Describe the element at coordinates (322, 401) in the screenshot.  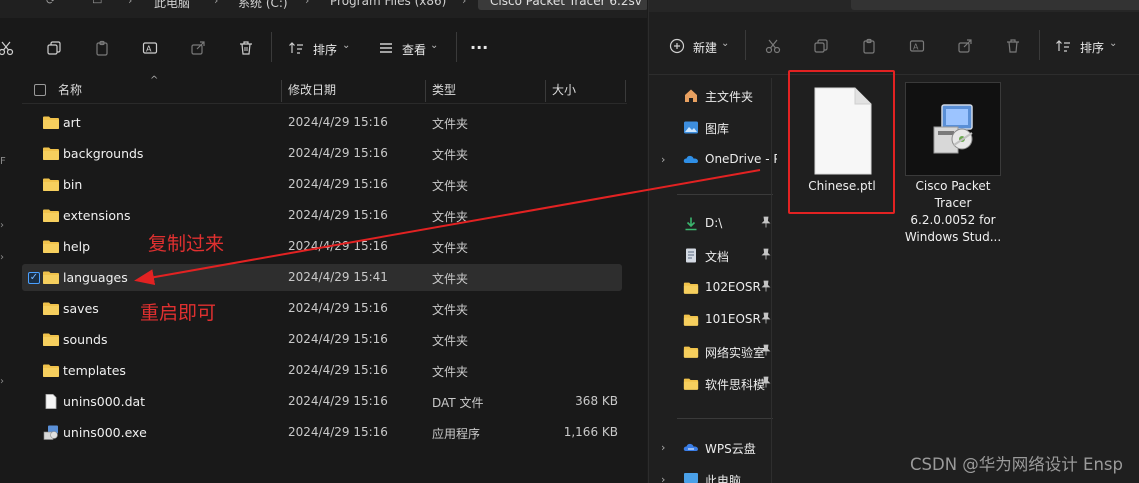
I see `file-row: unins000.dat 2024/4/29 15:16 DAT 文件 368 KB` at that location.